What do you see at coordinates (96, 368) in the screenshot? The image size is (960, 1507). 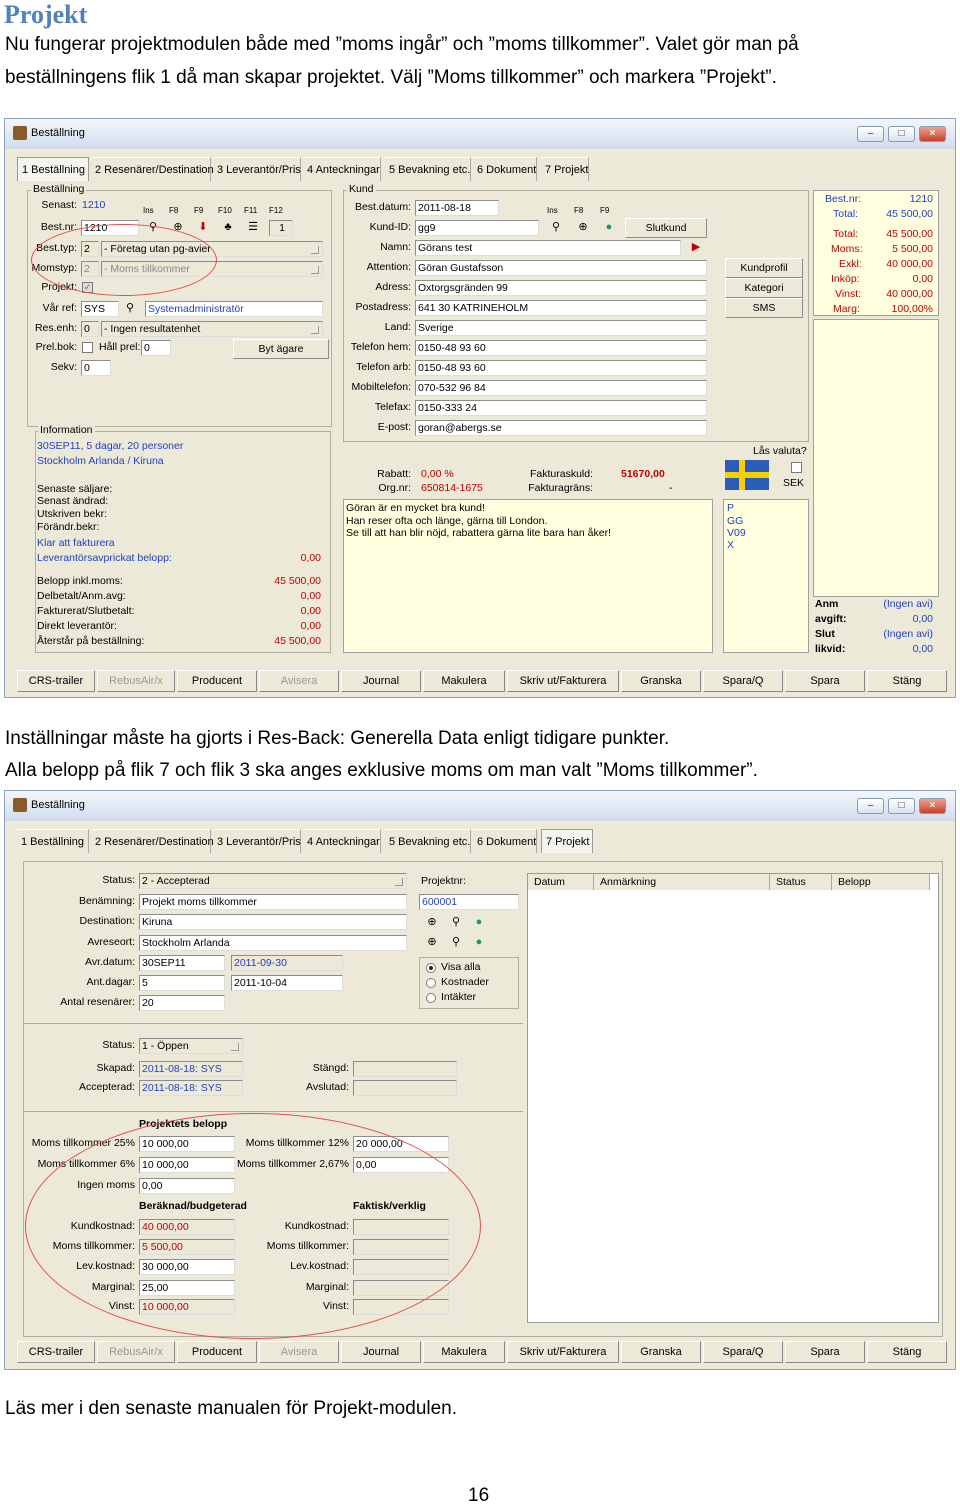 I see `sekv-field: 0` at bounding box center [96, 368].